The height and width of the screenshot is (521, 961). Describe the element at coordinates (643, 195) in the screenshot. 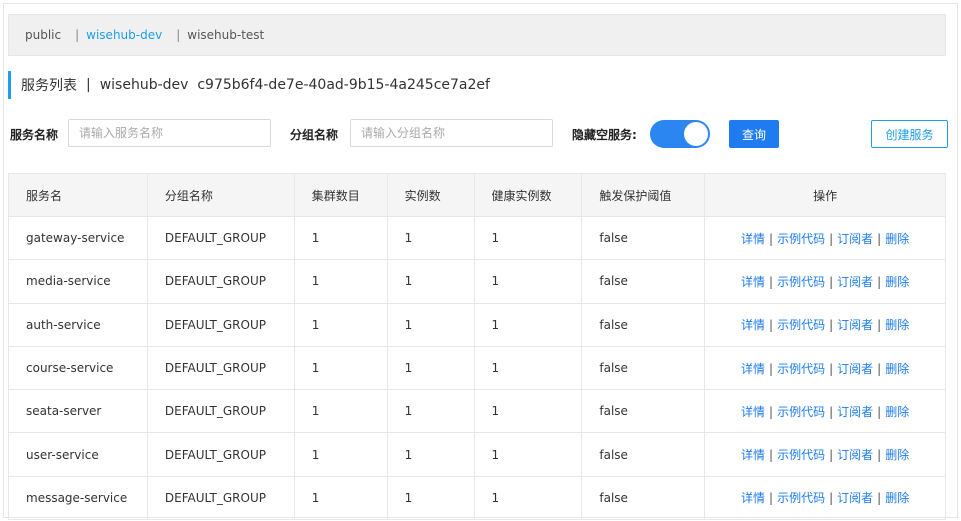

I see `column-header-threshold: 触发保护阈值` at that location.